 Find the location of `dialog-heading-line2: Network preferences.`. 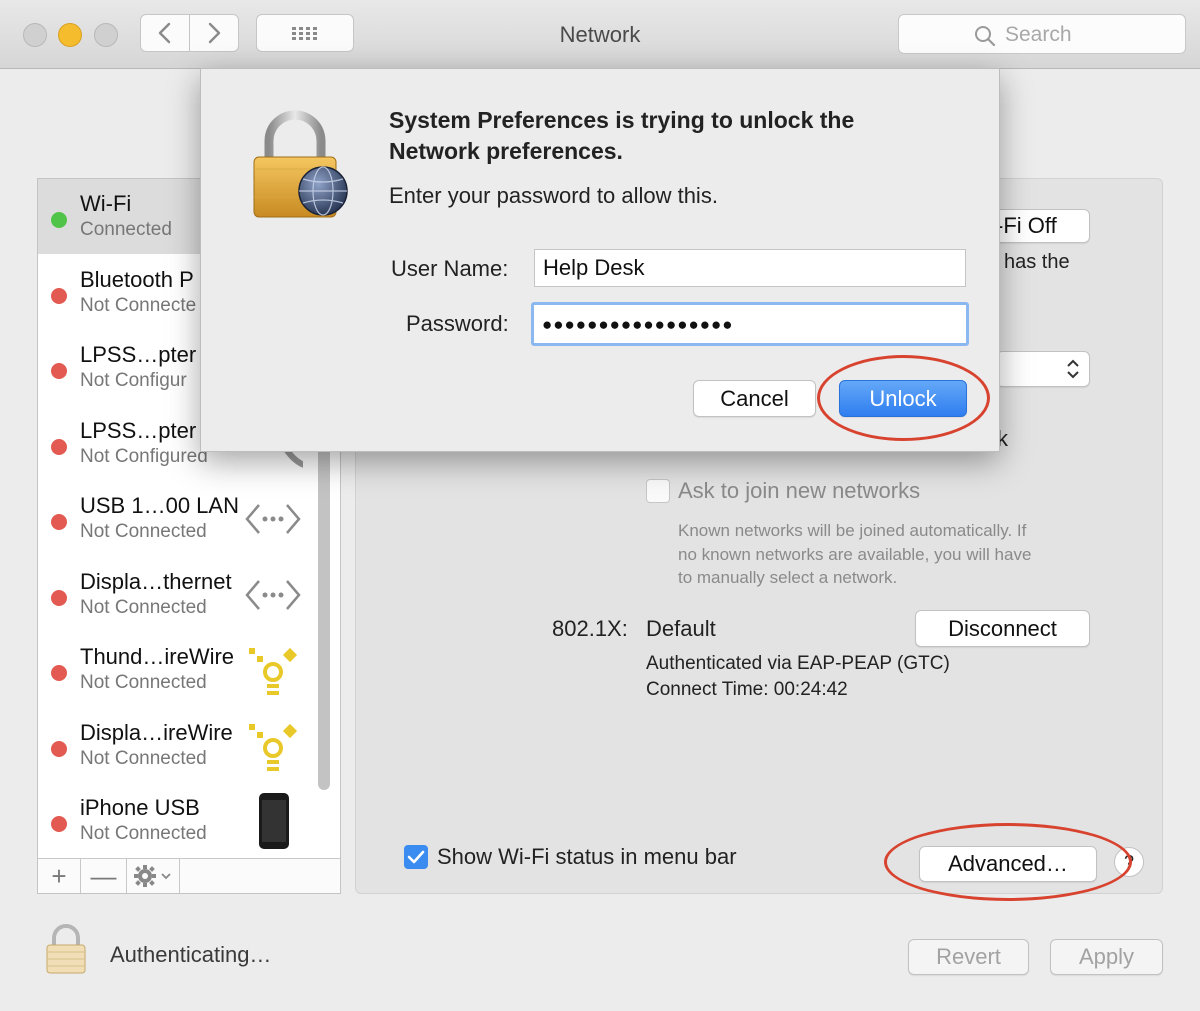

dialog-heading-line2: Network preferences. is located at coordinates (506, 151).